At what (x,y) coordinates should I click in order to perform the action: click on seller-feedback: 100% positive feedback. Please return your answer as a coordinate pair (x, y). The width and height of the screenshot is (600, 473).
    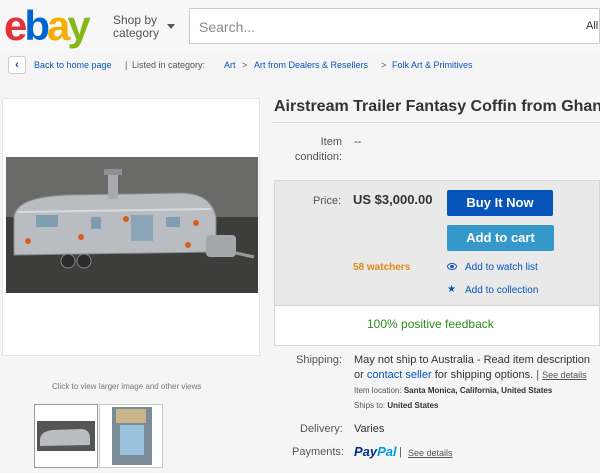
    Looking at the image, I should click on (430, 324).